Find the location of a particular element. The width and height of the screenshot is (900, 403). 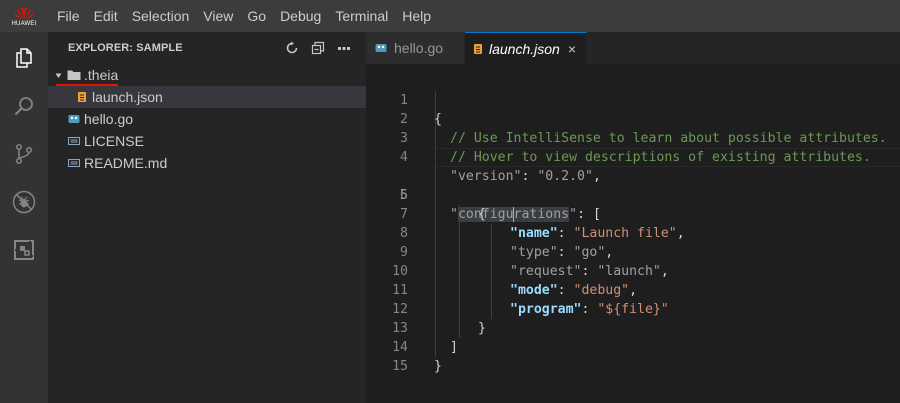

explorer-title: EXPLORER: SAMPLE is located at coordinates (125, 48).